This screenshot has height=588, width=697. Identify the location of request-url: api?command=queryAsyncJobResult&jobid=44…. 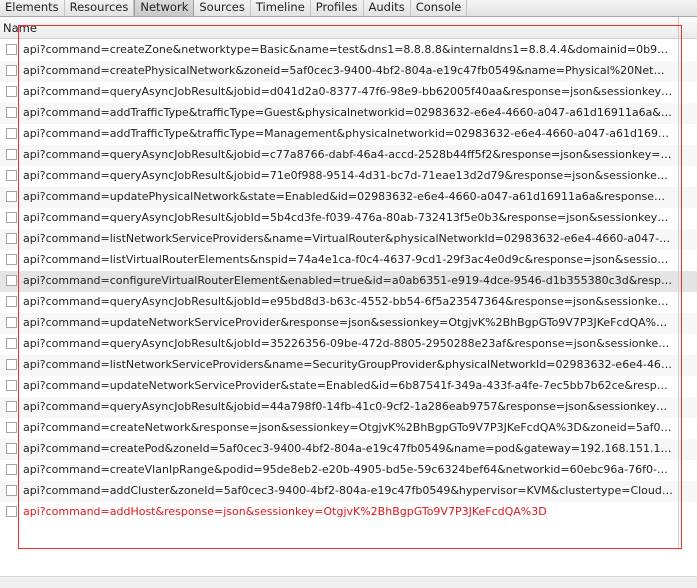
(348, 407).